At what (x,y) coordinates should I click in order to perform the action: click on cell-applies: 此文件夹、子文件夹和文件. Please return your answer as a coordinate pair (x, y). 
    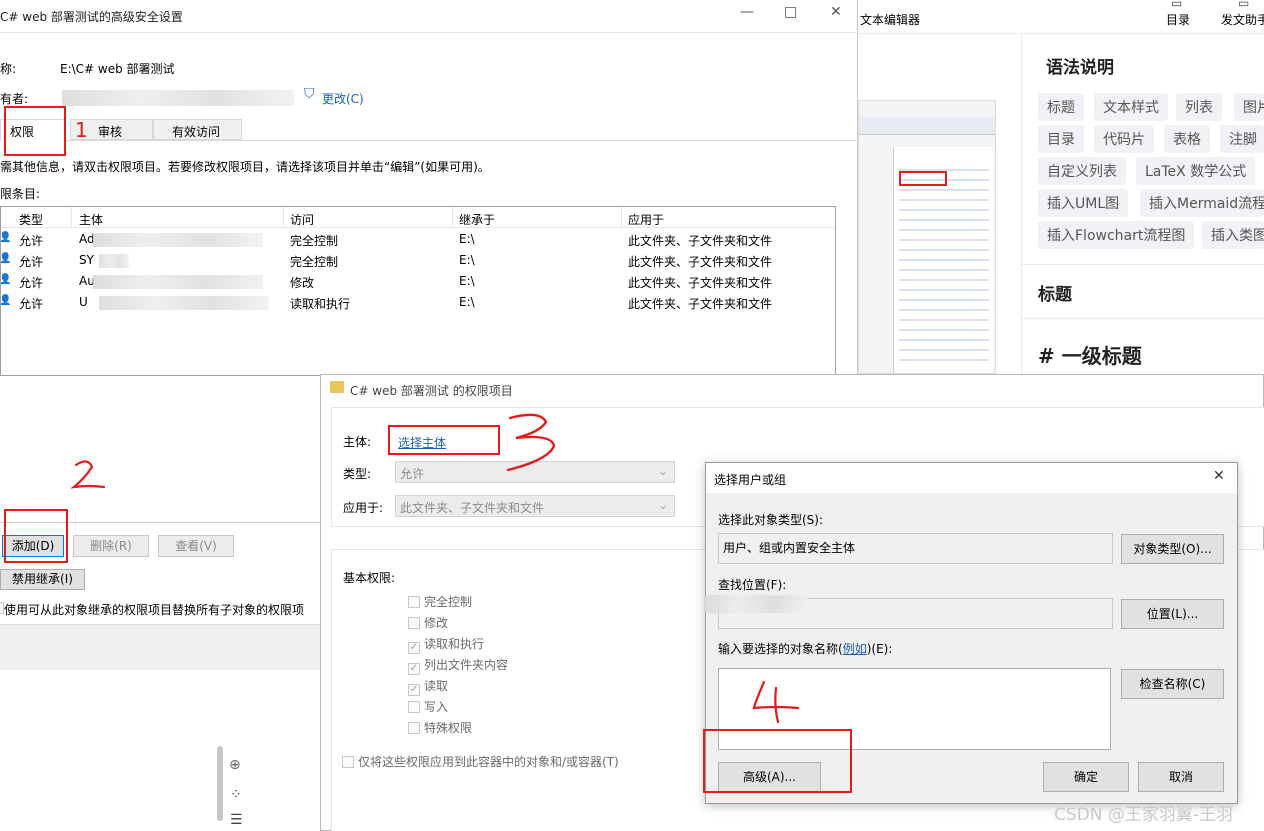
    Looking at the image, I should click on (700, 283).